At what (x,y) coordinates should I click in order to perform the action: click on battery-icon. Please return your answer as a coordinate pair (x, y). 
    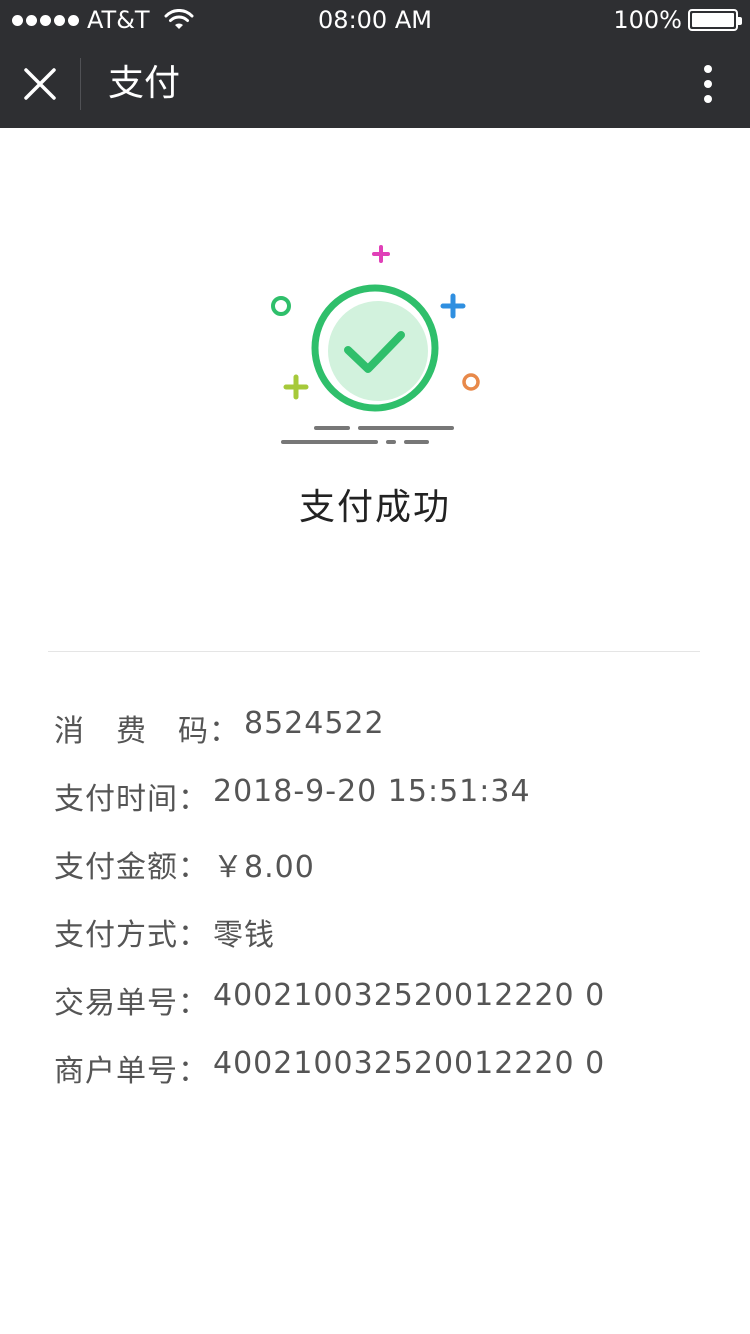
    Looking at the image, I should click on (715, 20).